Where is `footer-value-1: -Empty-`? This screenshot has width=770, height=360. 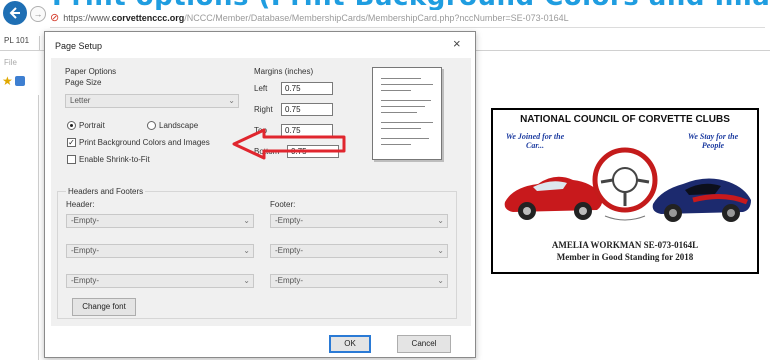 footer-value-1: -Empty- is located at coordinates (289, 220).